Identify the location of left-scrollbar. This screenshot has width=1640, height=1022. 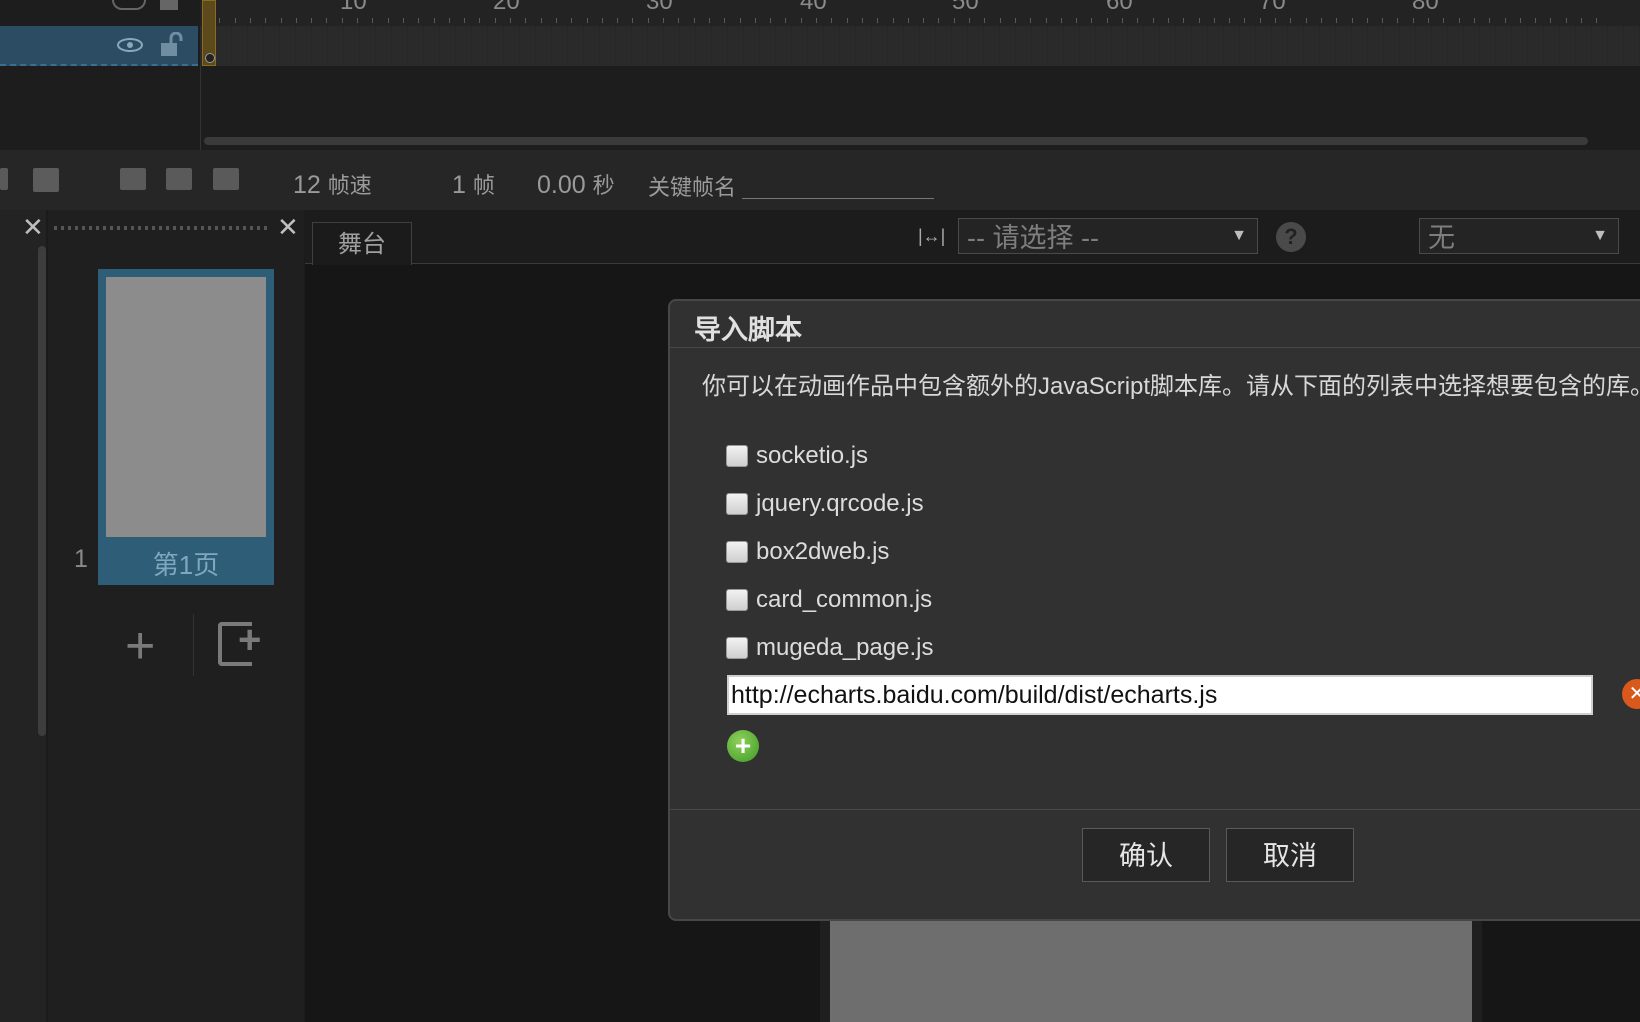
(42, 491).